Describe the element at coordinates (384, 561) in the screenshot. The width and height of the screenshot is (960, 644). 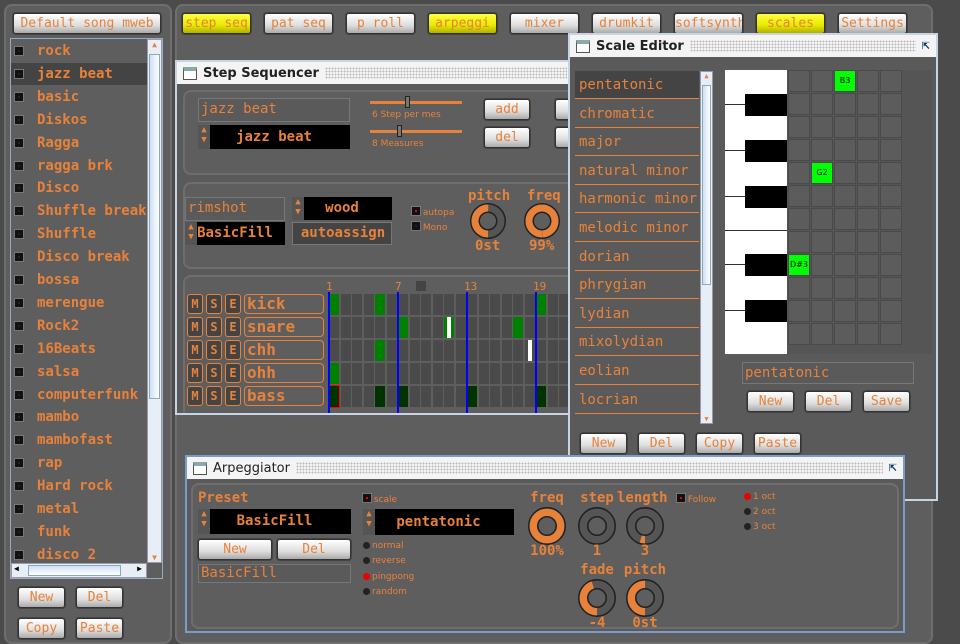
I see `arp-mode-reverse: reverse` at that location.